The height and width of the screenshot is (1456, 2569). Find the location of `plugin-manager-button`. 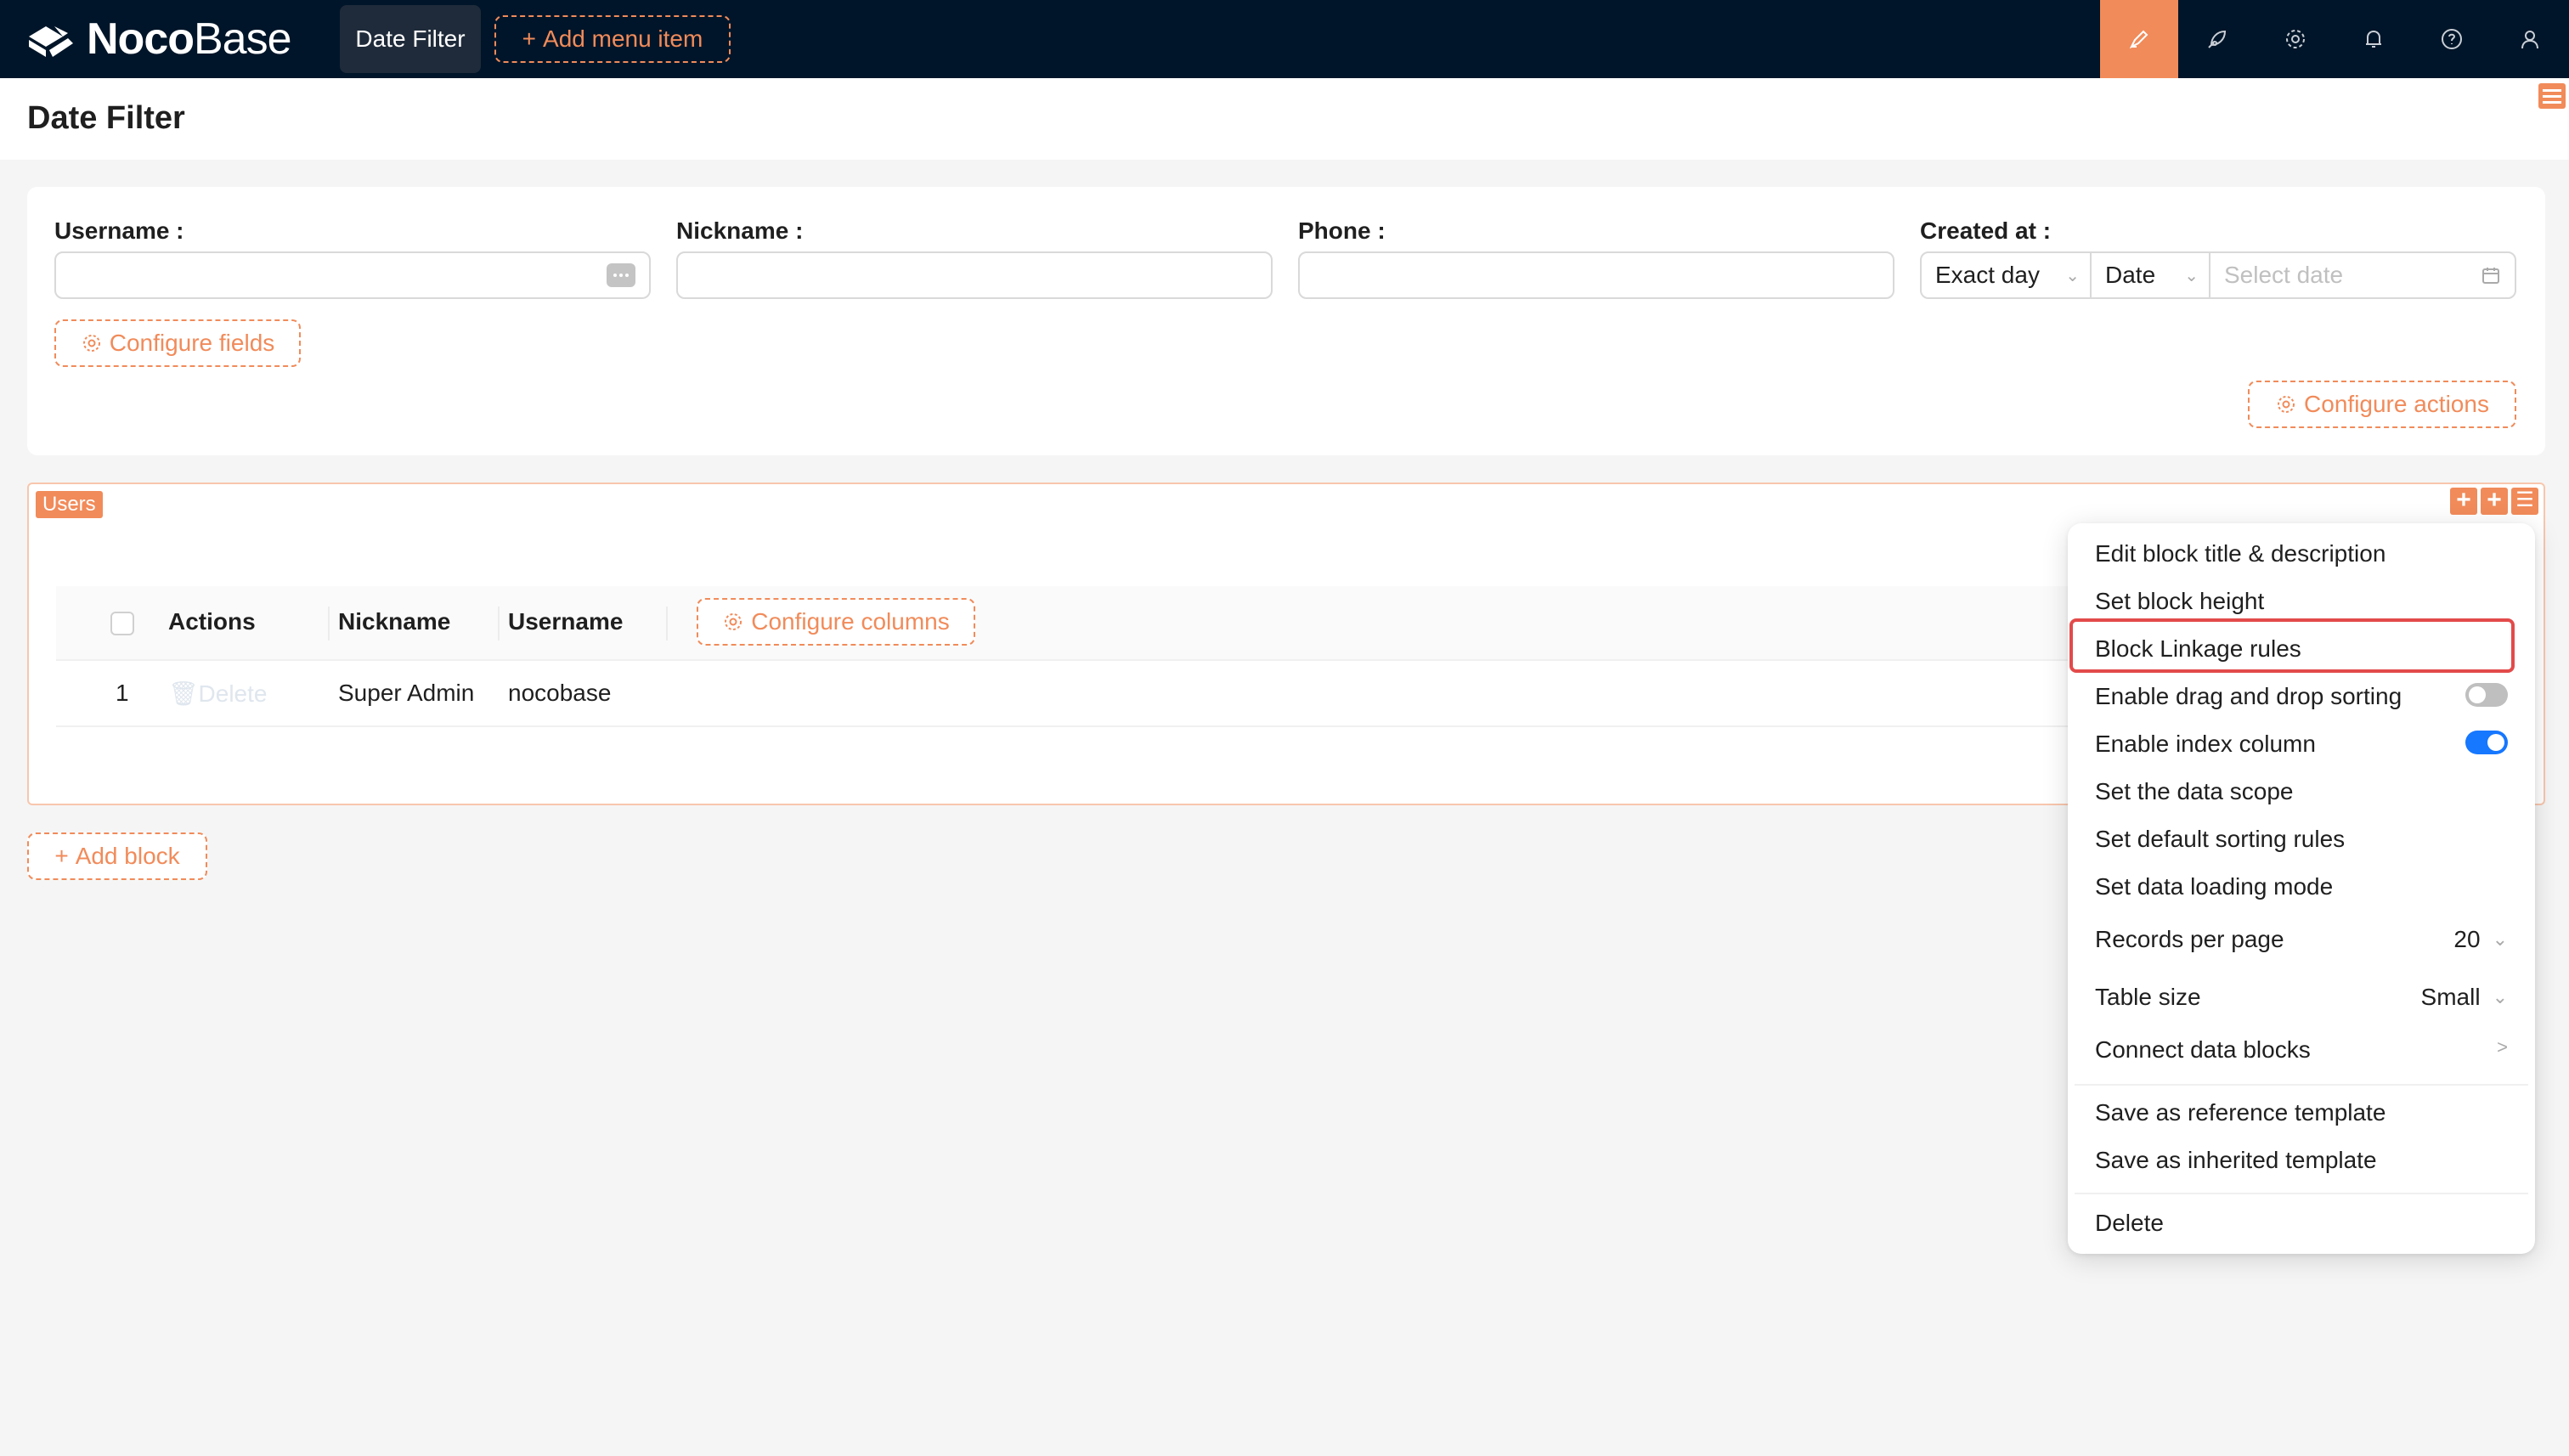

plugin-manager-button is located at coordinates (2217, 39).